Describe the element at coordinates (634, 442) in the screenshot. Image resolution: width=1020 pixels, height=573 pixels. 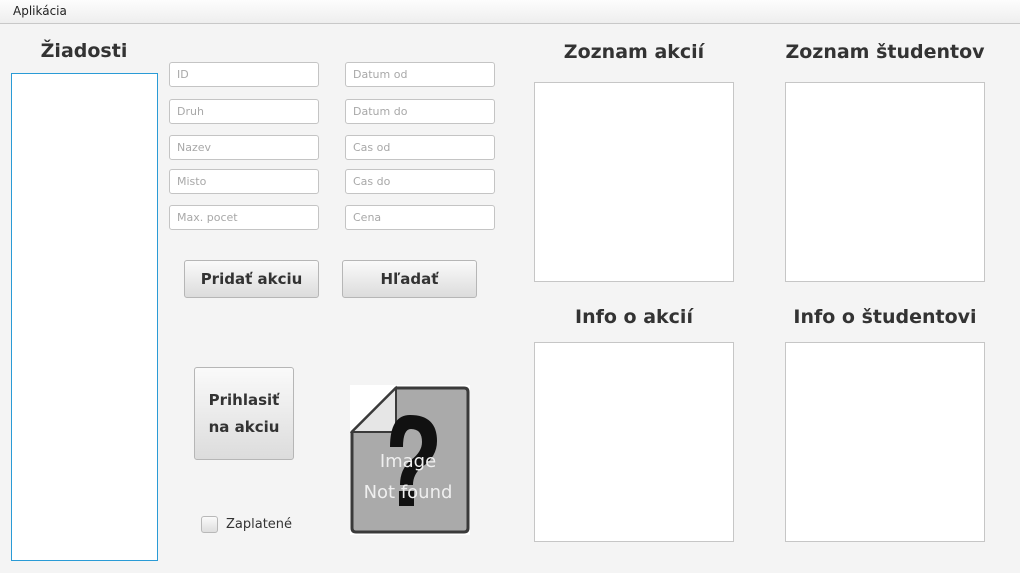
I see `event-info-panel` at that location.